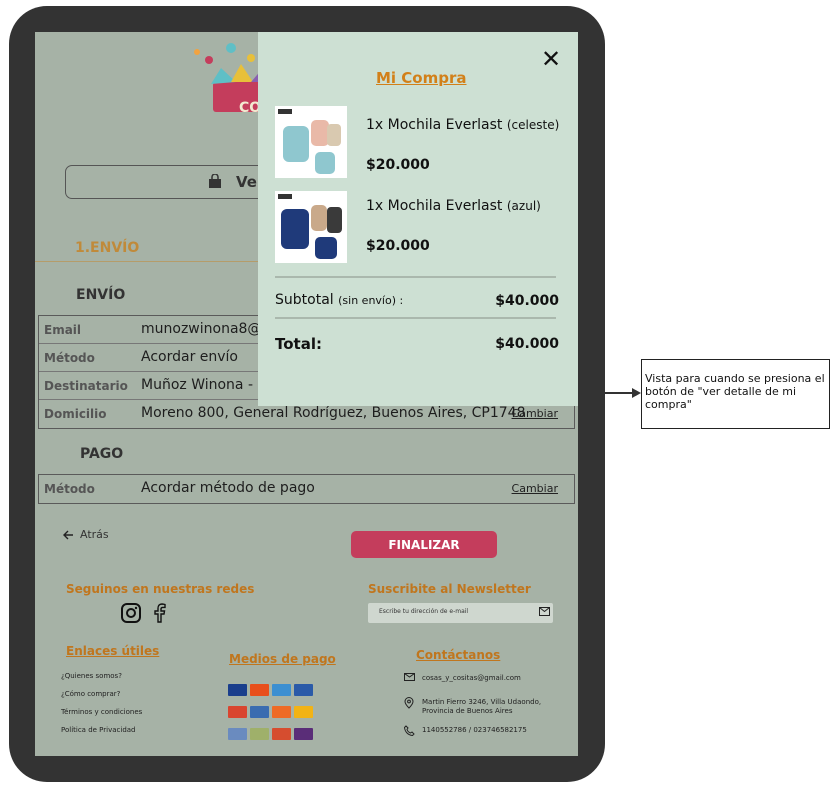 This screenshot has width=838, height=789. I want to click on total-value: $40.000, so click(527, 344).